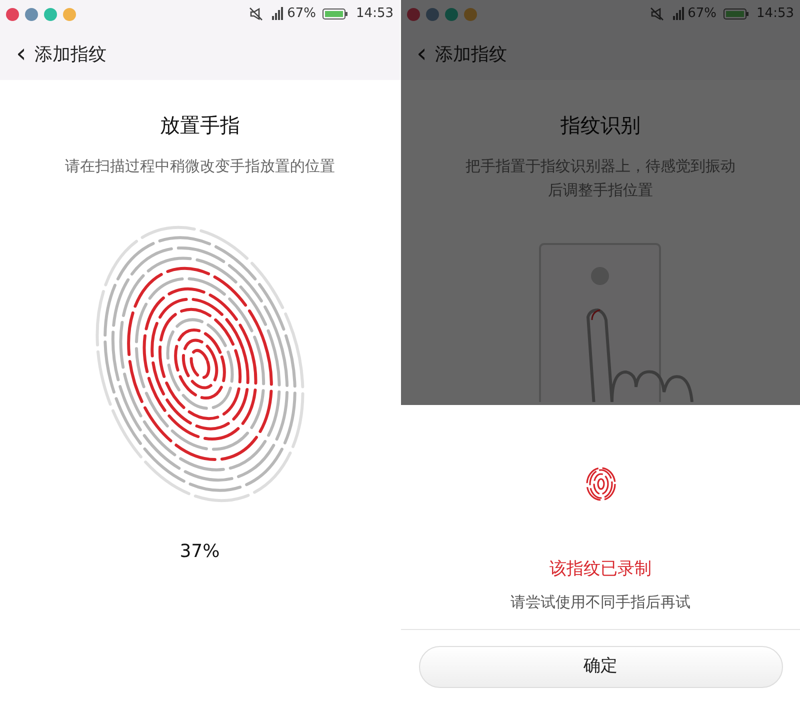 This screenshot has height=711, width=800. Describe the element at coordinates (200, 552) in the screenshot. I see `progress-percent: 37%` at that location.